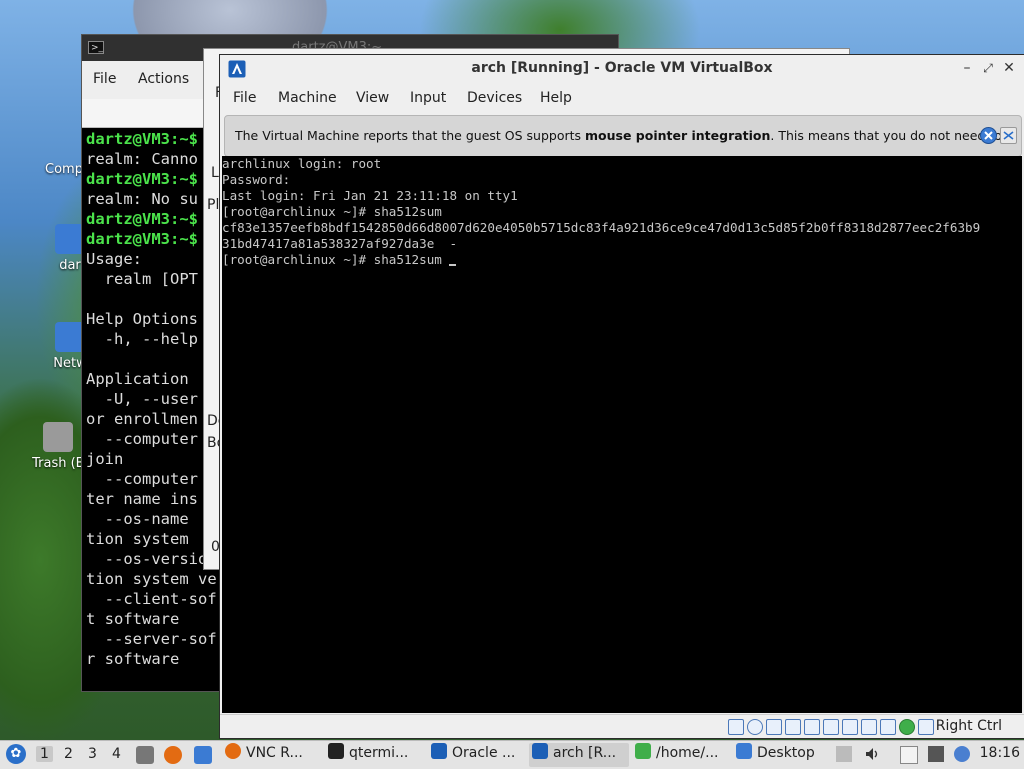 Image resolution: width=1024 pixels, height=769 pixels. Describe the element at coordinates (926, 727) in the screenshot. I see `mouse-integration-icon` at that location.